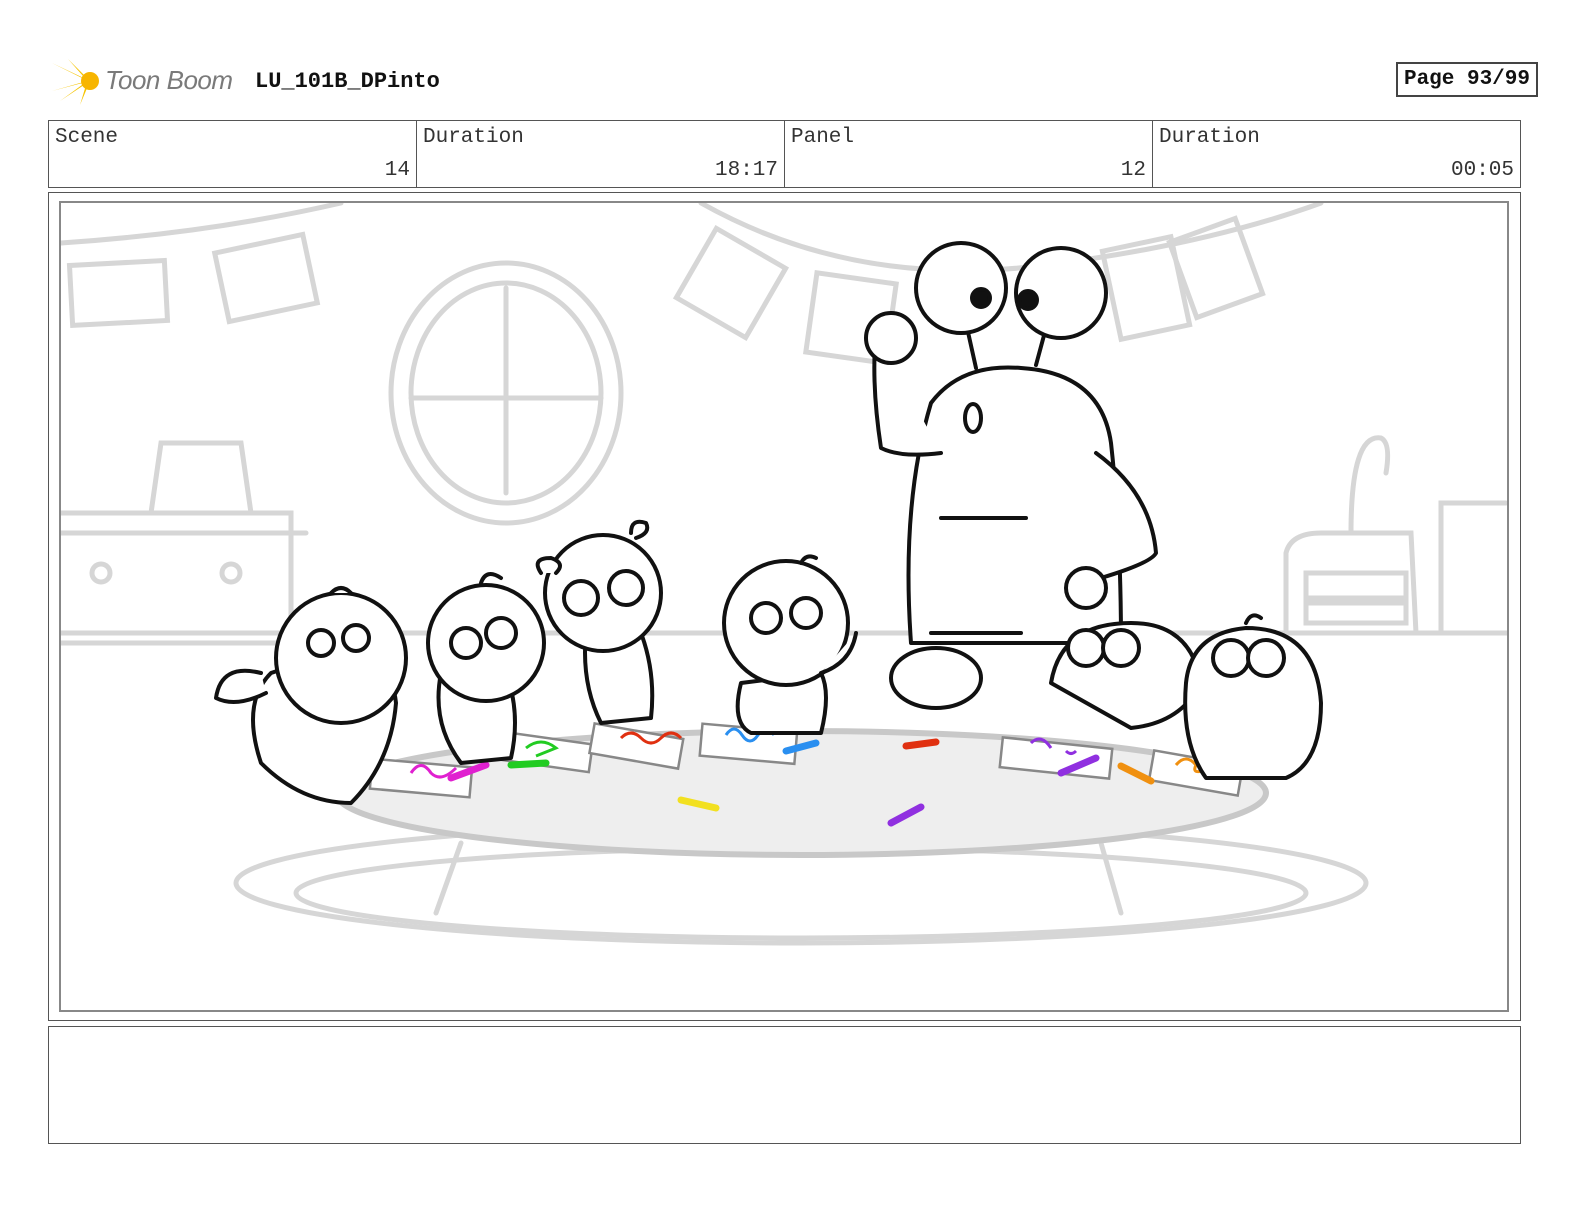 The height and width of the screenshot is (1225, 1582). I want to click on header: Toon Boom LU_101B_DPinto Page 93/99, so click(794, 81).